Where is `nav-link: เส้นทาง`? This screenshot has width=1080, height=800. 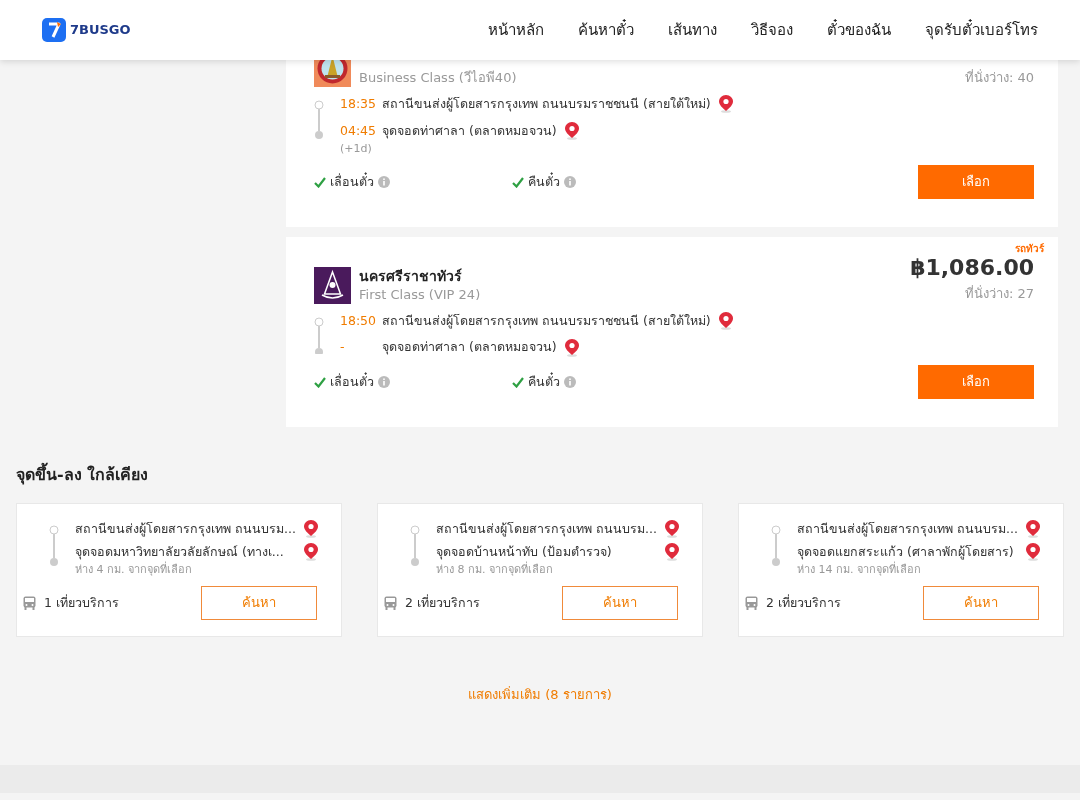
nav-link: เส้นทาง is located at coordinates (692, 30).